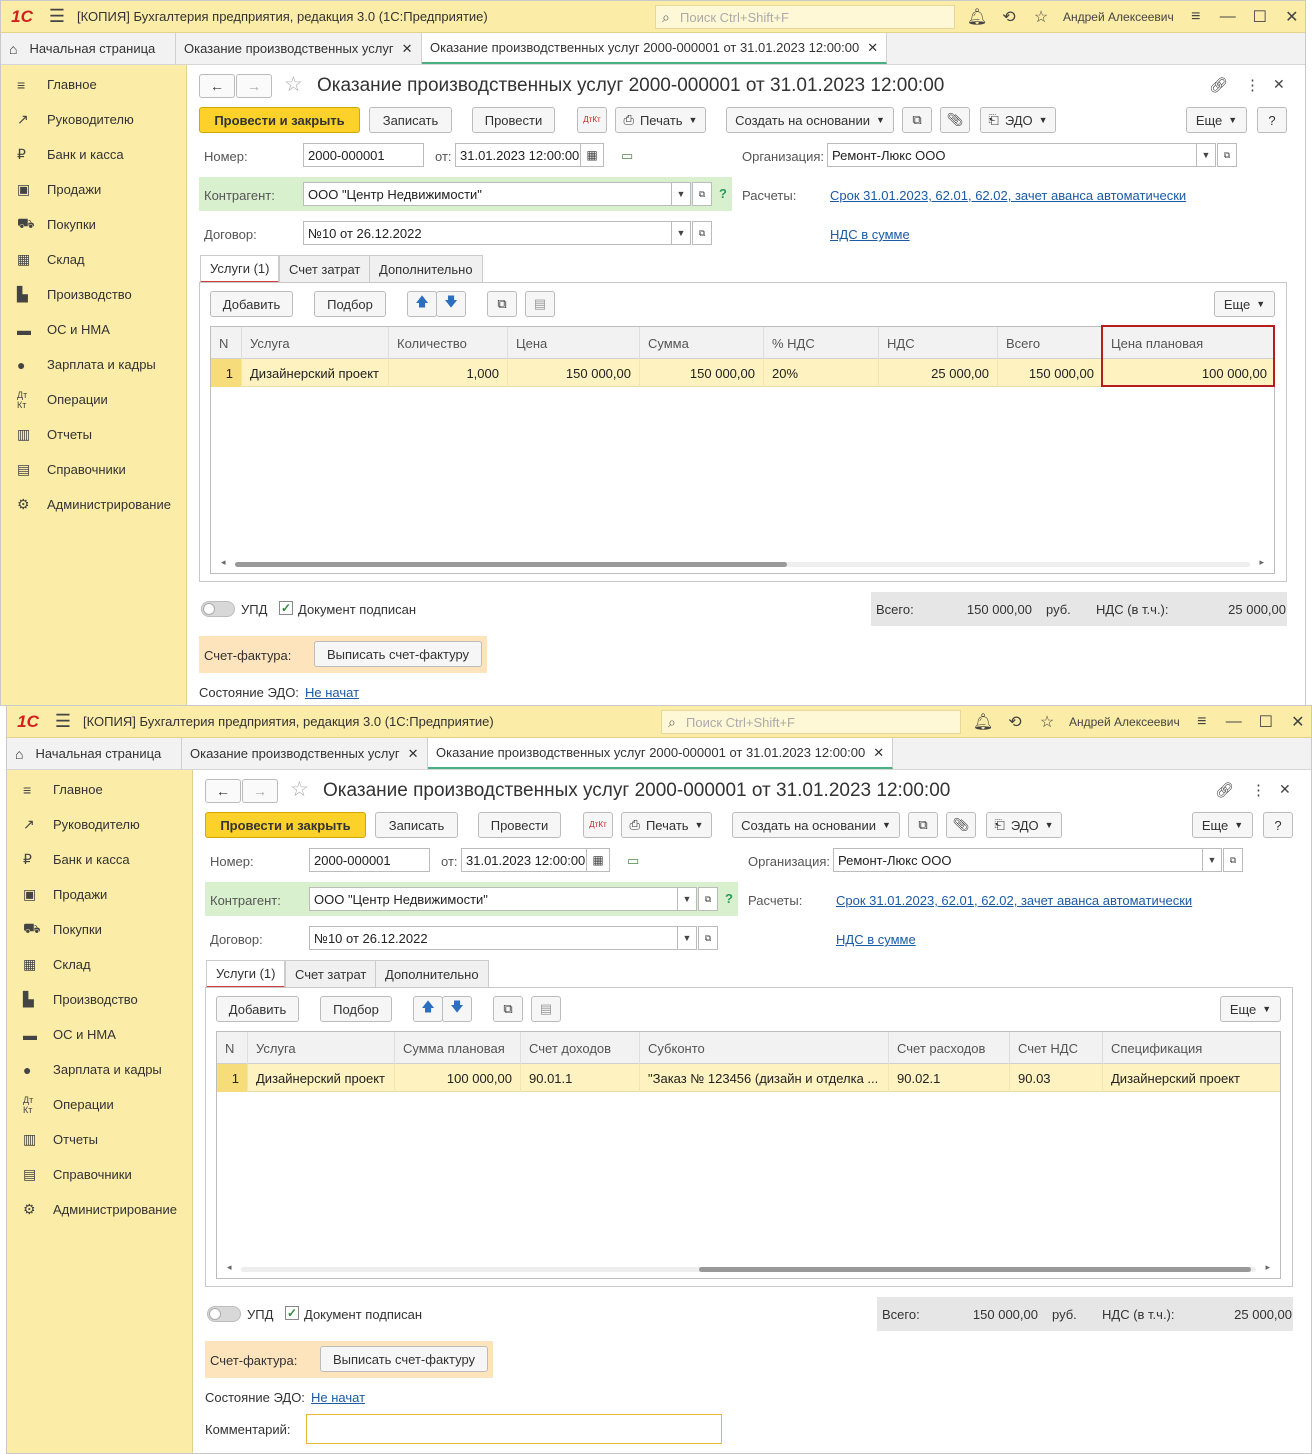 This screenshot has width=1312, height=1454. What do you see at coordinates (687, 899) in the screenshot?
I see `contractor-dropdown-icon: ▼` at bounding box center [687, 899].